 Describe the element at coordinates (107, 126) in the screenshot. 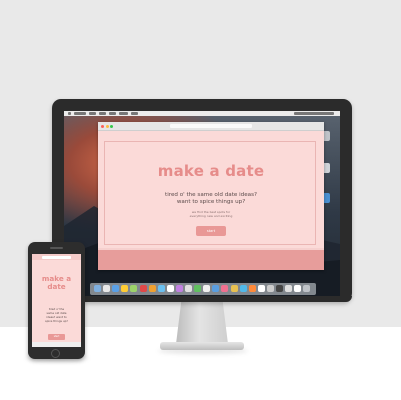

I see `minimize-window-icon` at that location.